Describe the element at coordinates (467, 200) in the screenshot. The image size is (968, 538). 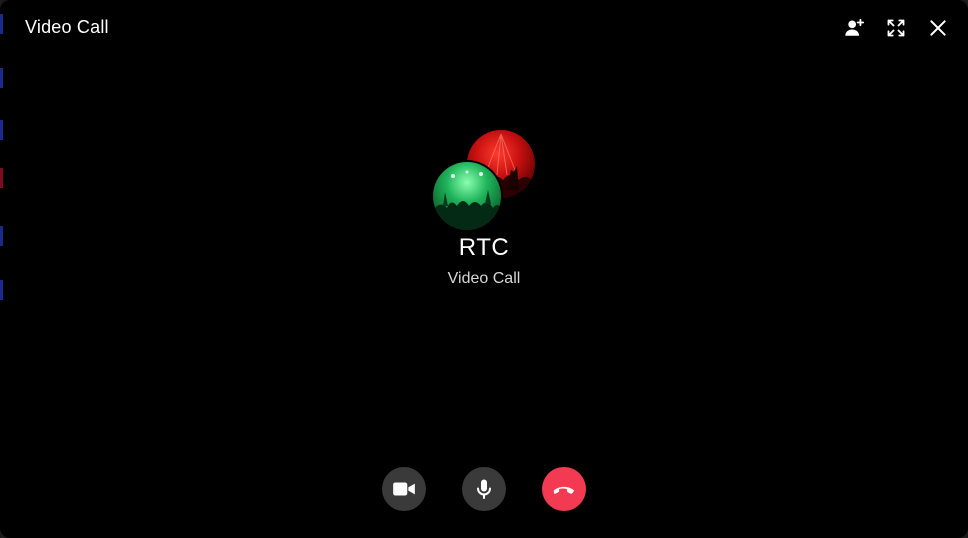
I see `concert-green-image` at that location.